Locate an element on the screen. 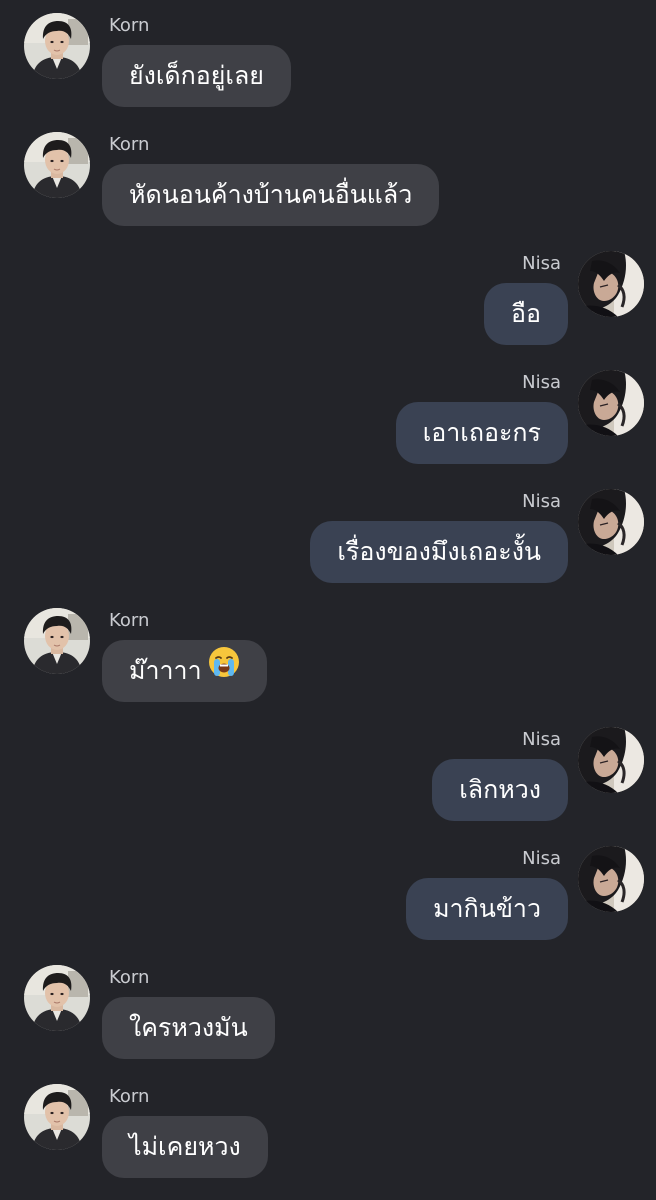 Image resolution: width=656 pixels, height=1200 pixels. message-bubble: ไม่เคยหวง is located at coordinates (185, 1147).